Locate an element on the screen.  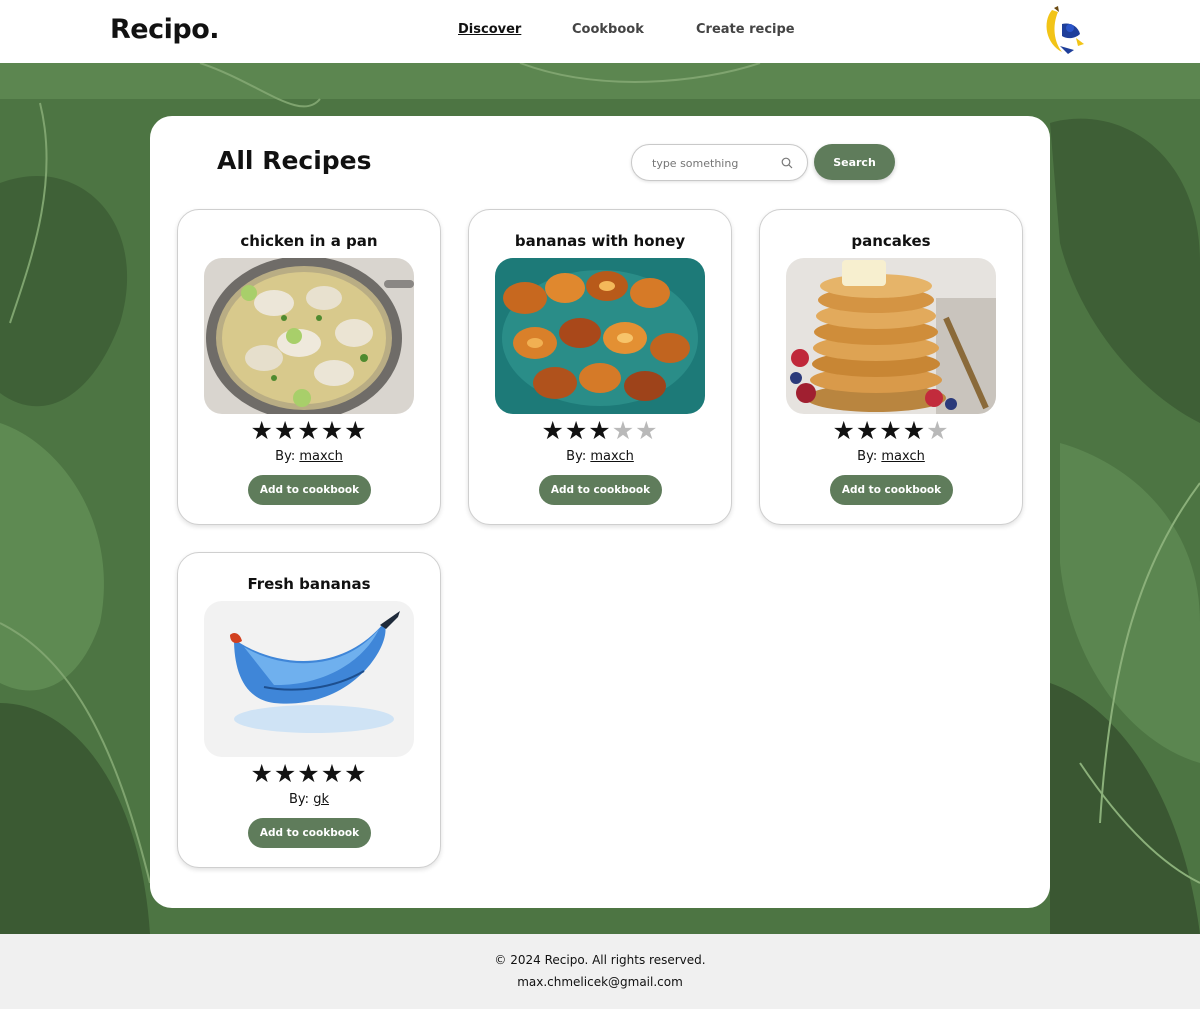
footer-copyright: © 2024 Recipo. All rights reserved. is located at coordinates (600, 960).